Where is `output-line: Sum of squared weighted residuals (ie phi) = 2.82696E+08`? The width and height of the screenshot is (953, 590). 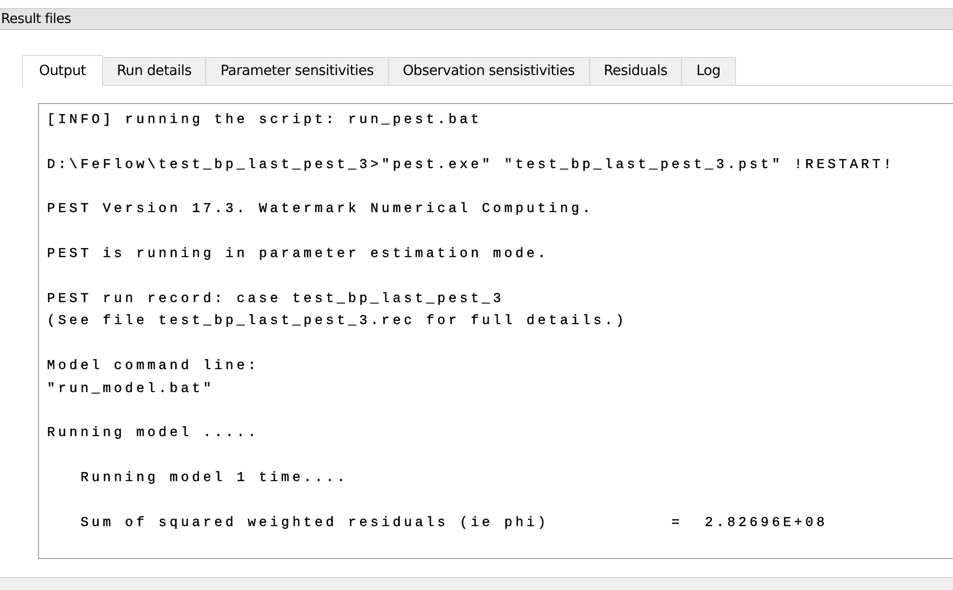
output-line: Sum of squared weighted residuals (ie phi) = 2.82696E+08 is located at coordinates (453, 523).